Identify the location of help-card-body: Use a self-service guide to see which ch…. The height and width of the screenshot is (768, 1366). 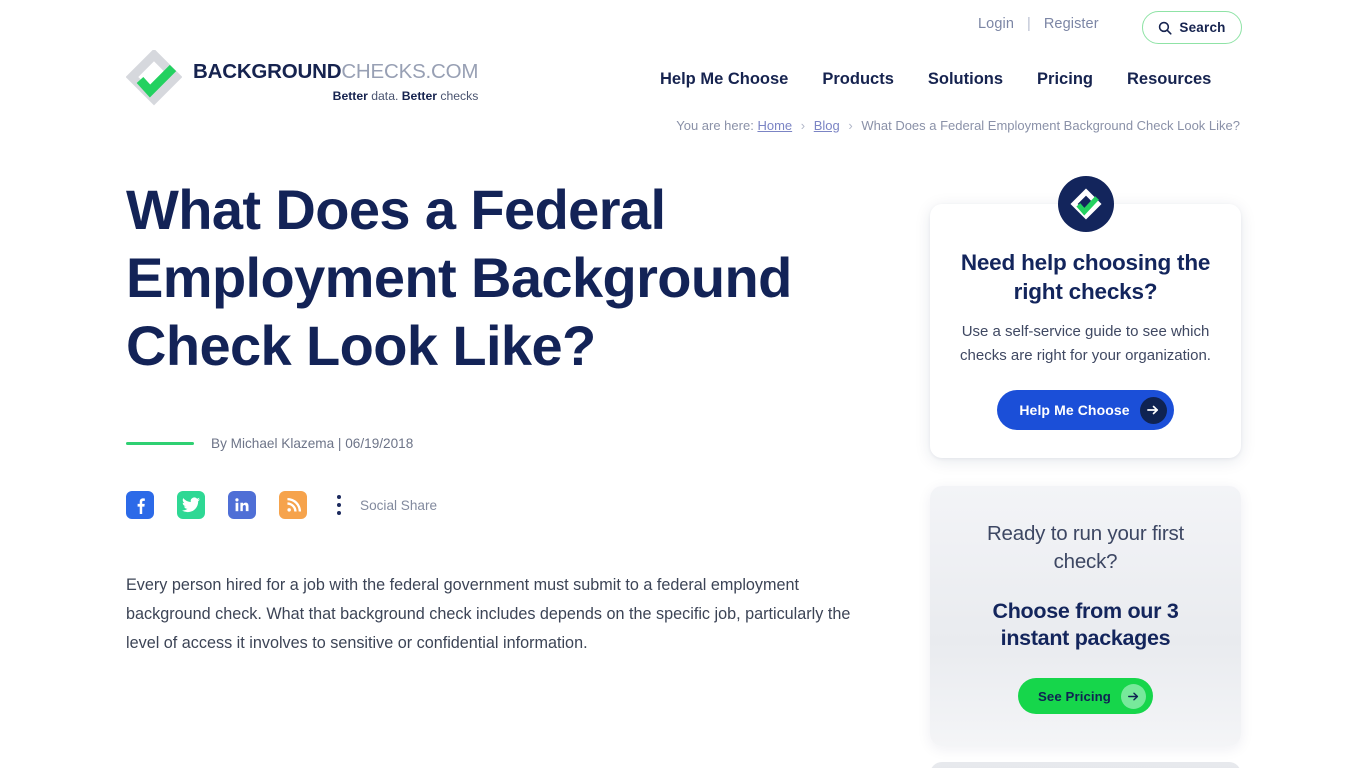
(1085, 343).